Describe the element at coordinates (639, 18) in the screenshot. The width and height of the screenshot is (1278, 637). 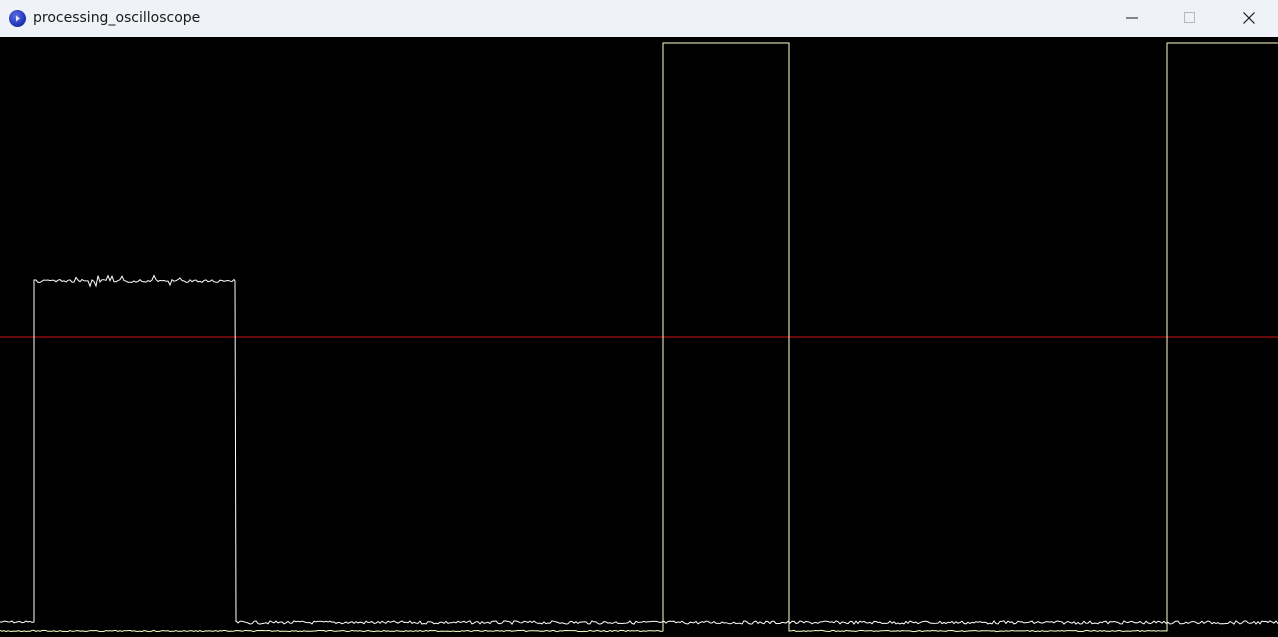
I see `title-bar: processing_oscilloscope` at that location.